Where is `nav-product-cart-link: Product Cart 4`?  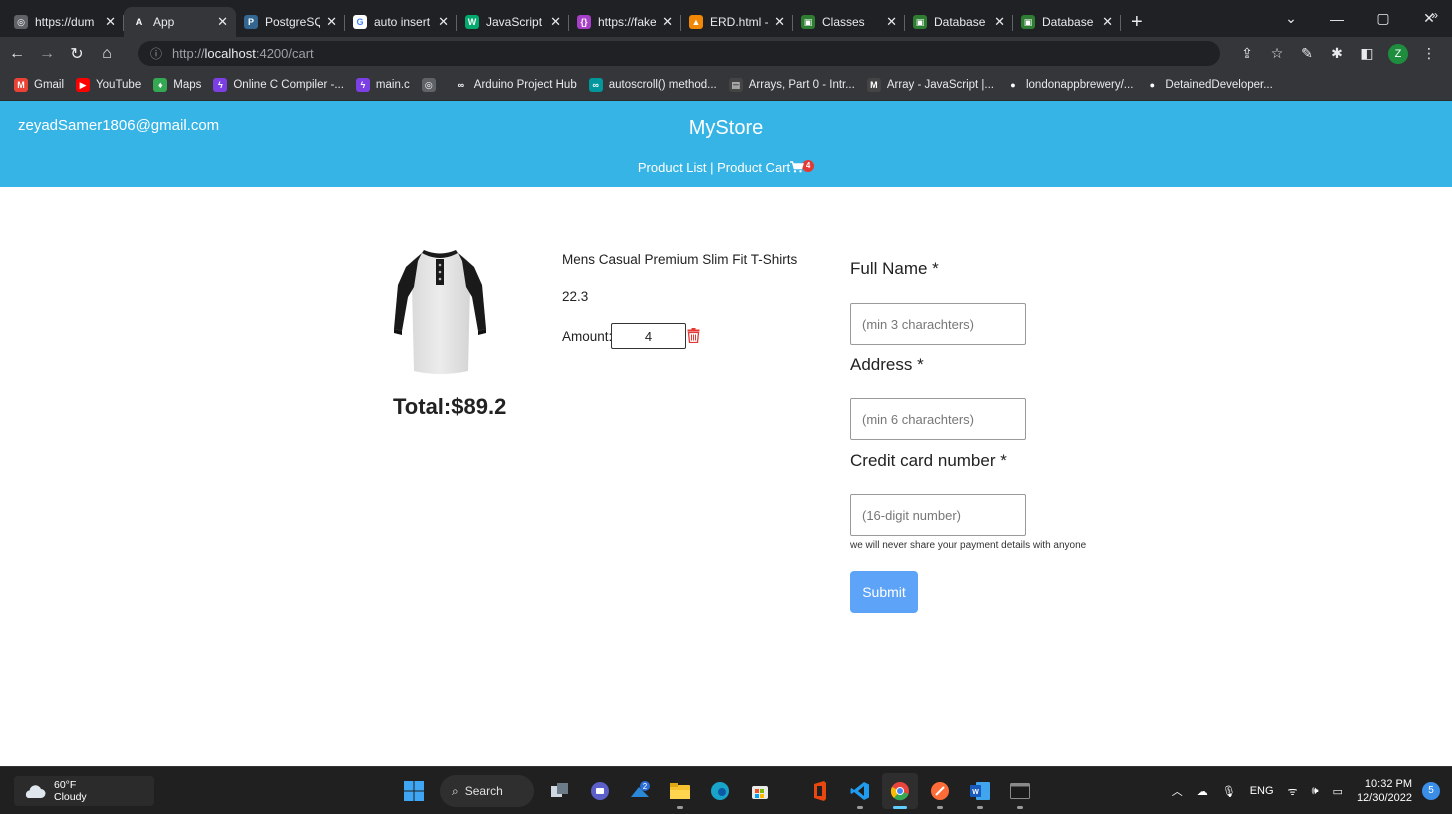
nav-product-cart-link: Product Cart 4 is located at coordinates (766, 167).